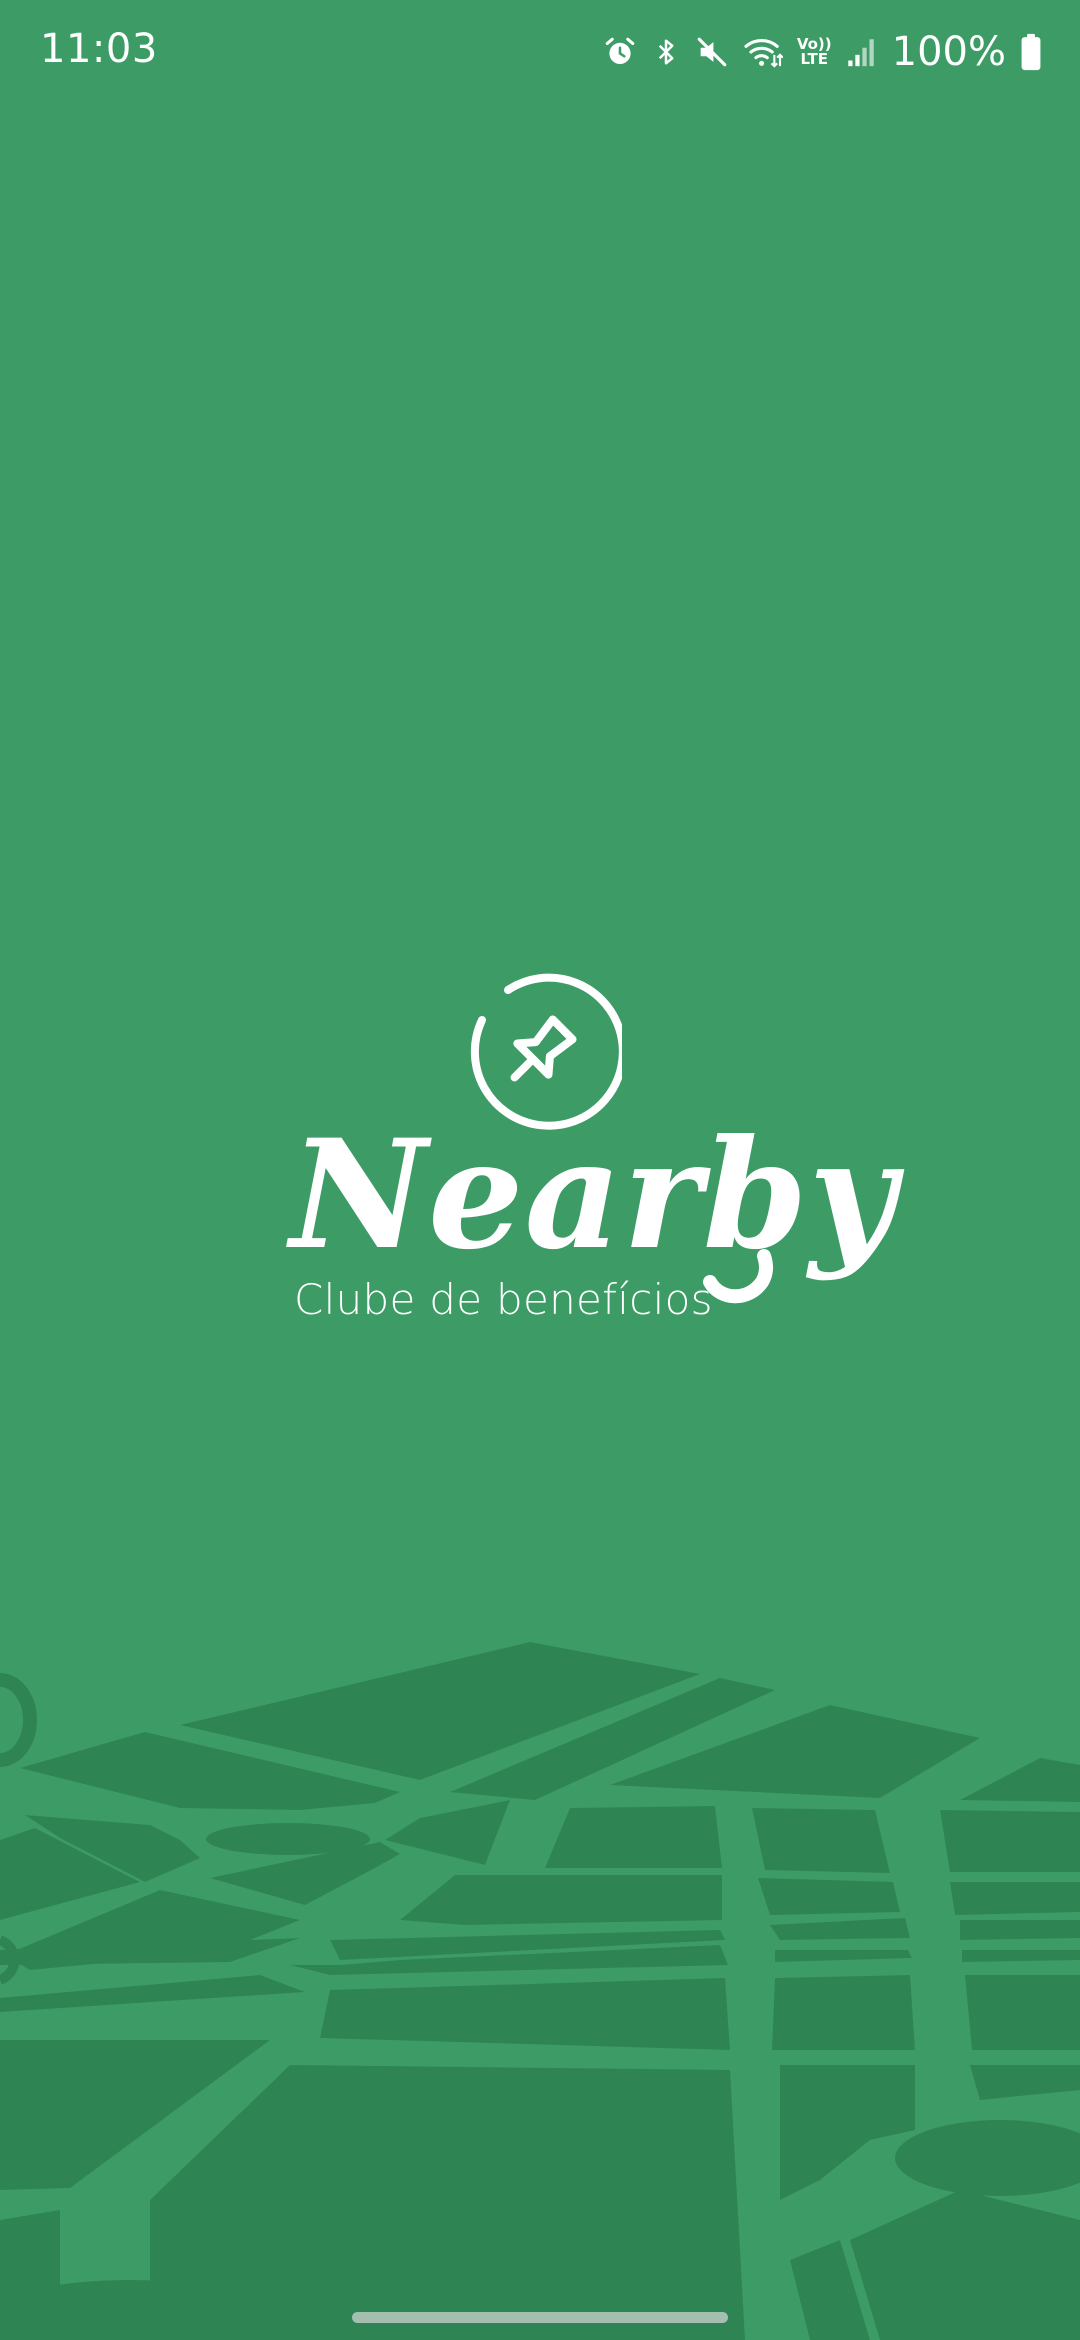 The image size is (1080, 2340). What do you see at coordinates (1031, 52) in the screenshot?
I see `battery-icon` at bounding box center [1031, 52].